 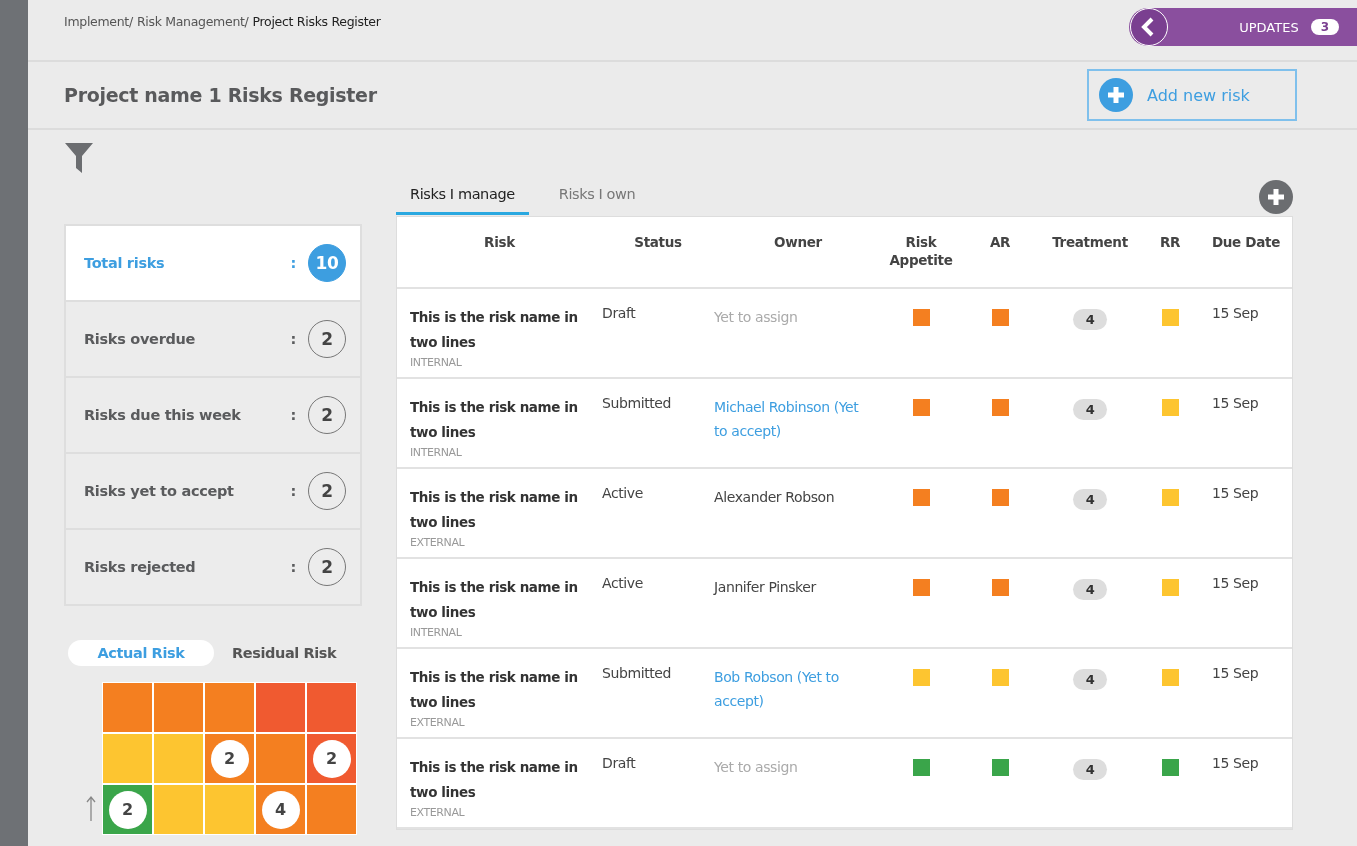 What do you see at coordinates (220, 95) in the screenshot?
I see `page-title: Project name 1 Risks Register` at bounding box center [220, 95].